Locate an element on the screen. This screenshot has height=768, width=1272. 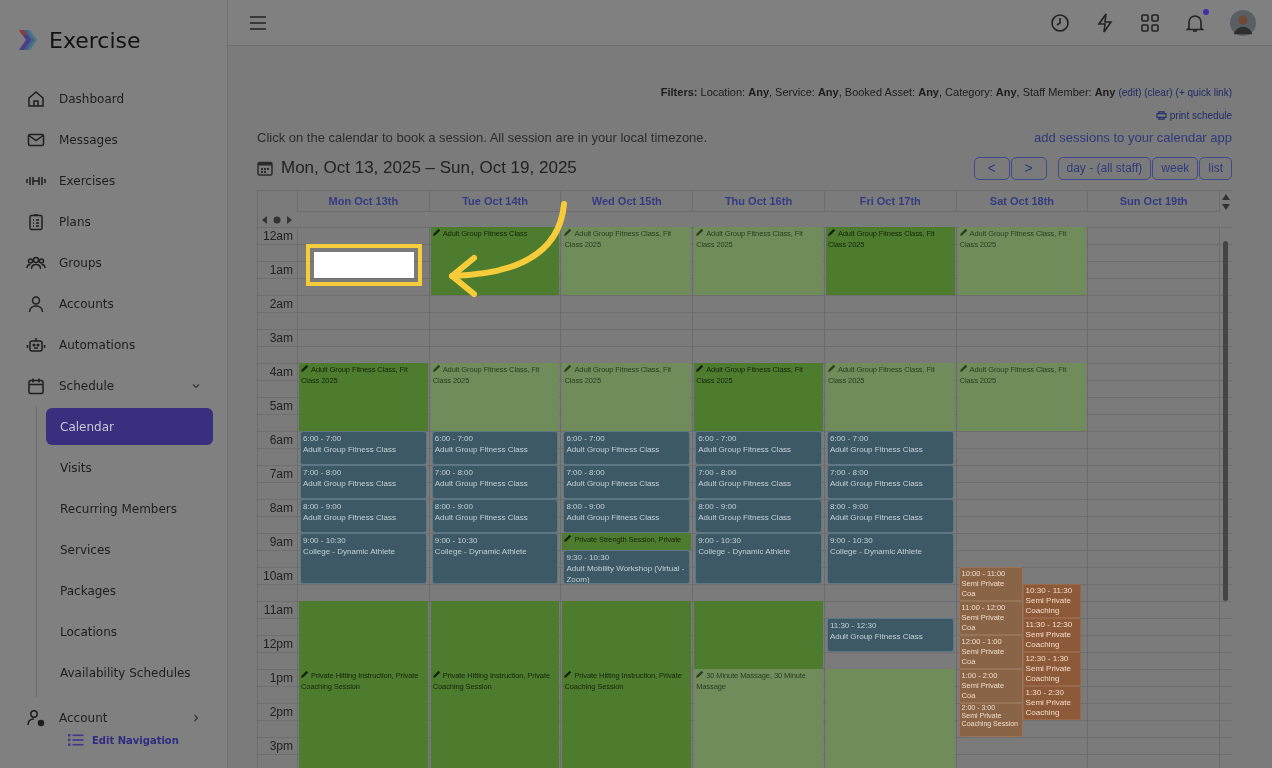
person-gear-icon is located at coordinates (36, 717).